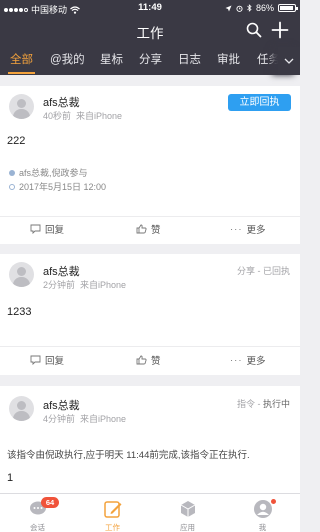 The height and width of the screenshot is (532, 320). What do you see at coordinates (288, 8) in the screenshot?
I see `battery-icon` at bounding box center [288, 8].